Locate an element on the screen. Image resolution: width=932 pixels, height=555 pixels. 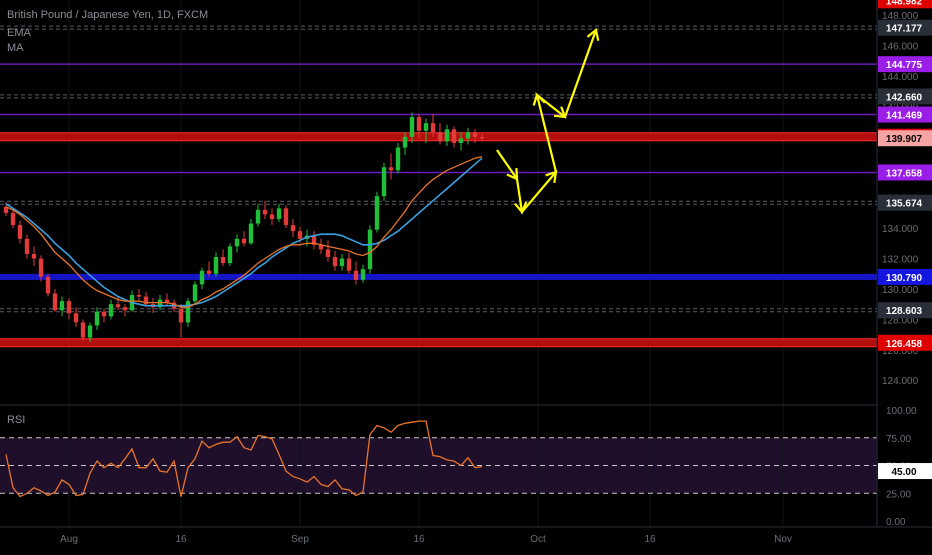
price-tick-label: 144.000 is located at coordinates (900, 77).